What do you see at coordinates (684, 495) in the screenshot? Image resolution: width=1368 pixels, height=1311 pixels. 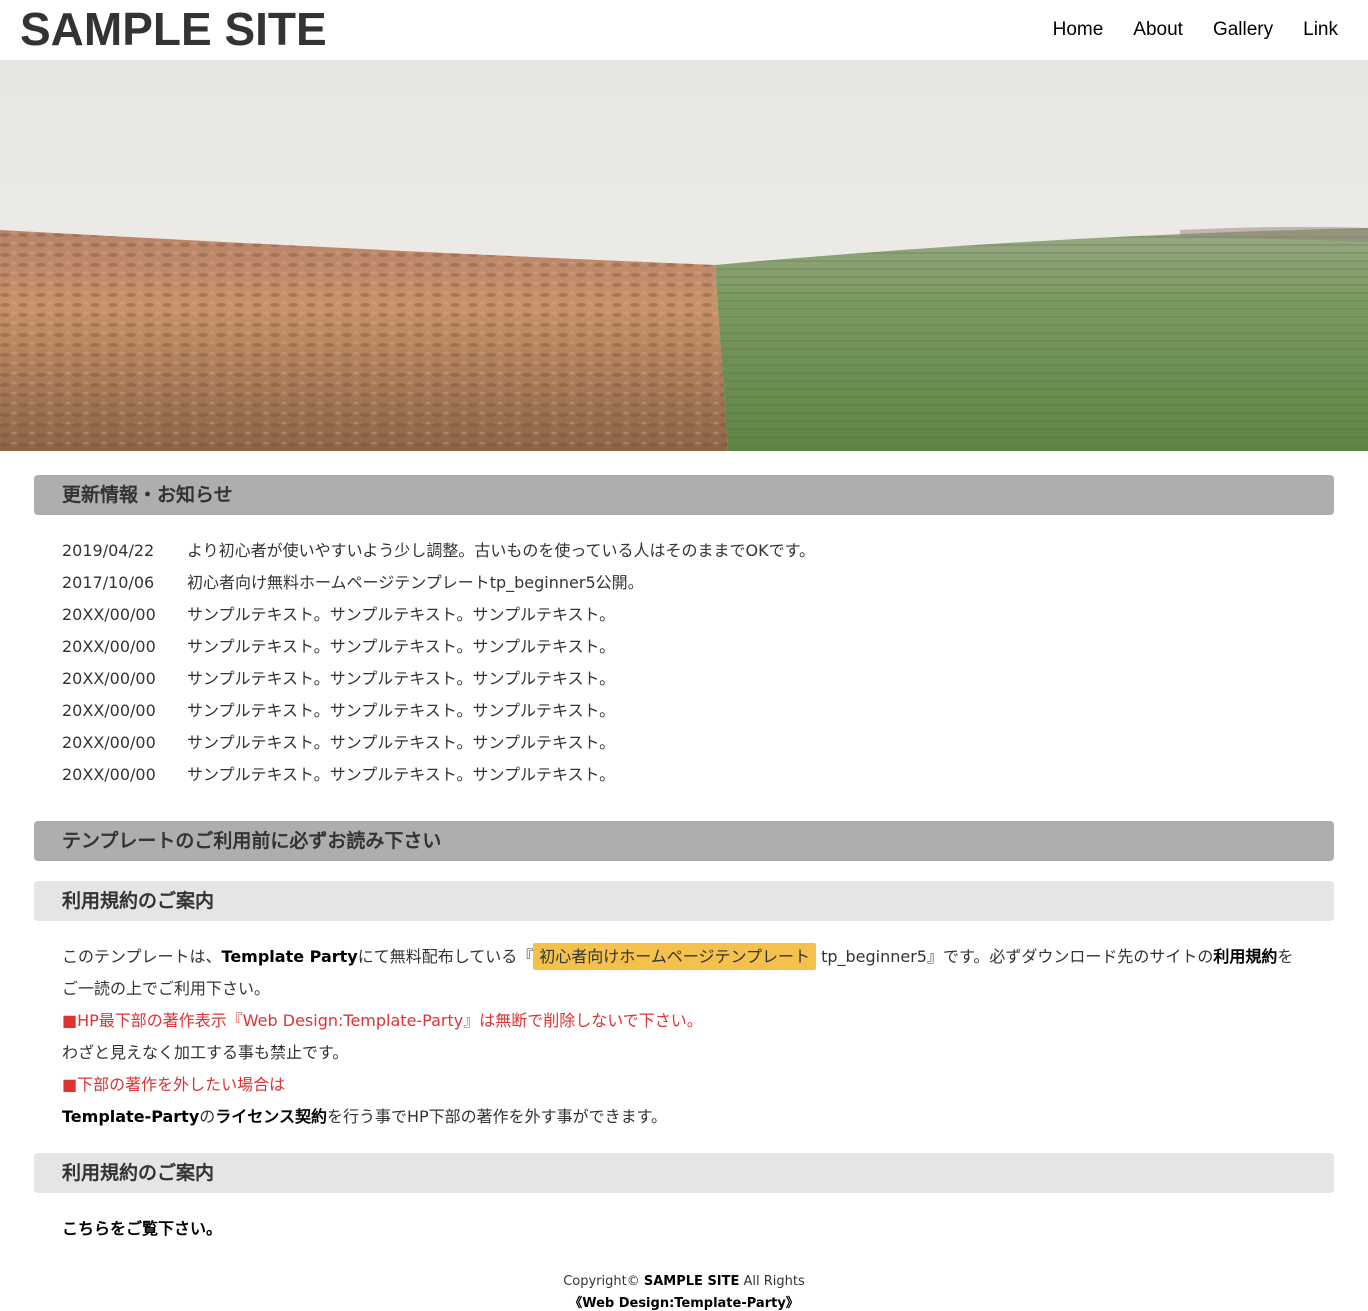 I see `news-heading: 更新情報・お知らせ` at bounding box center [684, 495].